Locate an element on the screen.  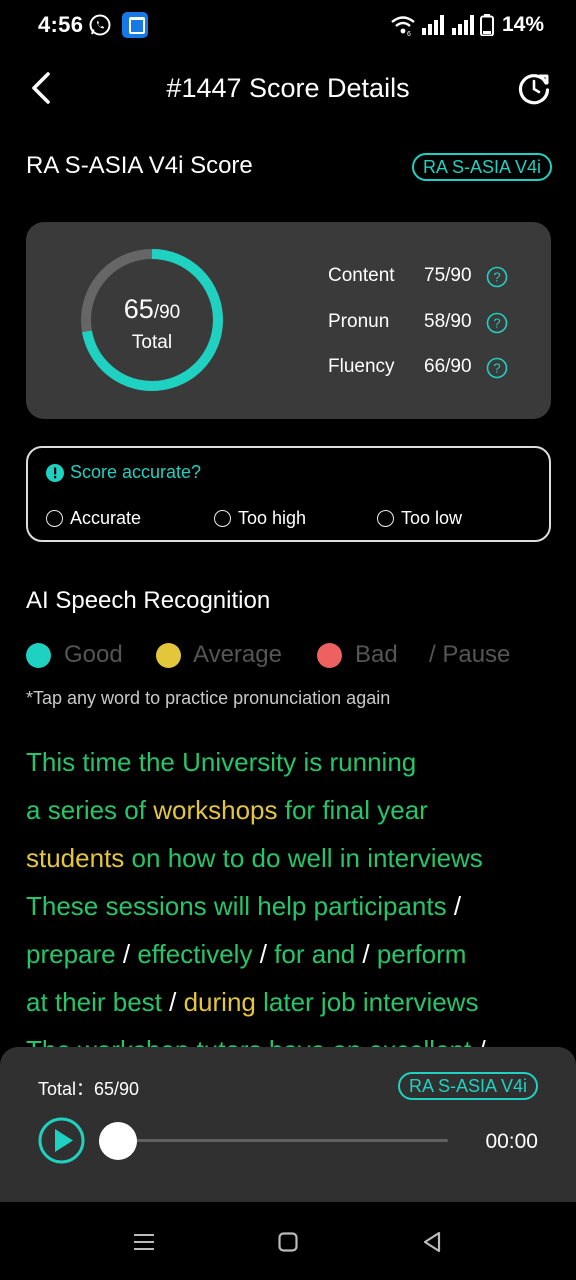
passage-word: how is located at coordinates (192, 858).